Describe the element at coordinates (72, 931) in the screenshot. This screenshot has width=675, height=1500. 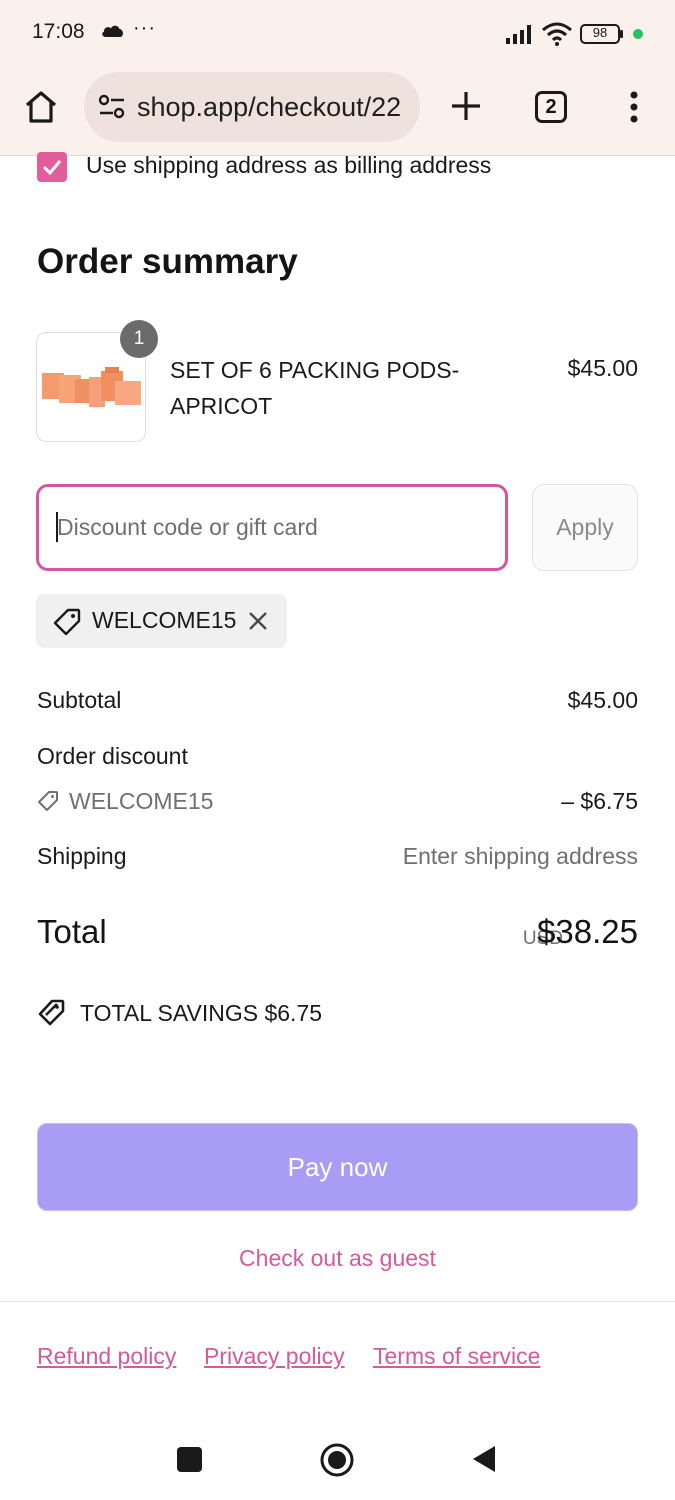
I see `total-label: Total` at that location.